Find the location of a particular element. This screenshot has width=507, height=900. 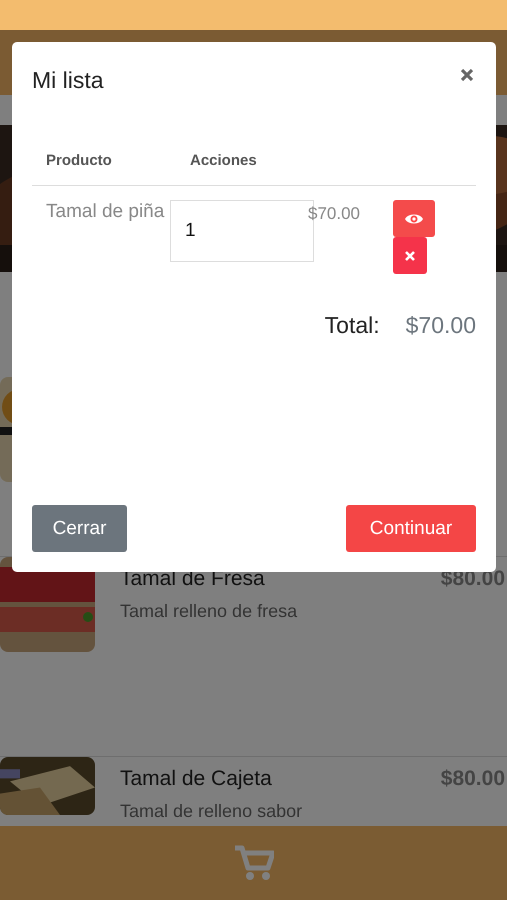

continue-button: Continuar is located at coordinates (411, 528).